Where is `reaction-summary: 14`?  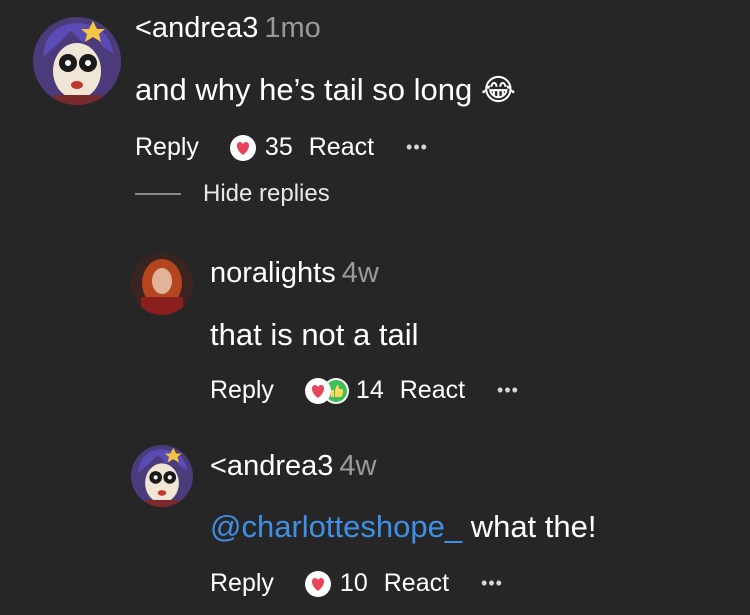 reaction-summary: 14 is located at coordinates (344, 390).